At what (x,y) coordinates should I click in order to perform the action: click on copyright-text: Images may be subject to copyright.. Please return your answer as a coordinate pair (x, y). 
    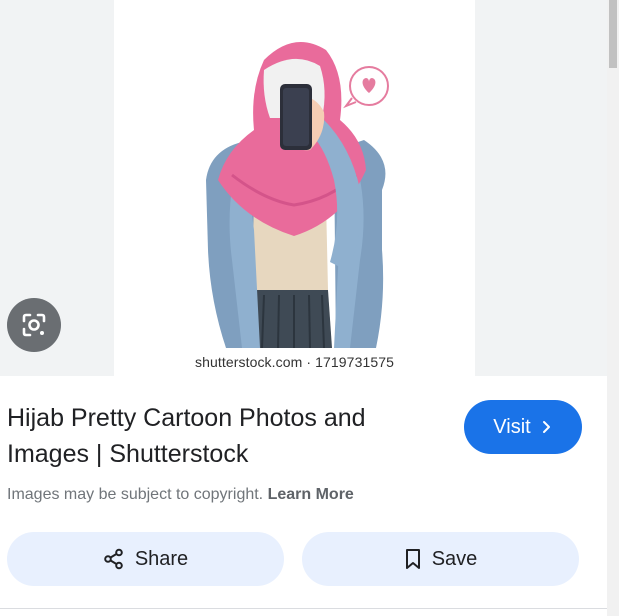
    Looking at the image, I should click on (135, 494).